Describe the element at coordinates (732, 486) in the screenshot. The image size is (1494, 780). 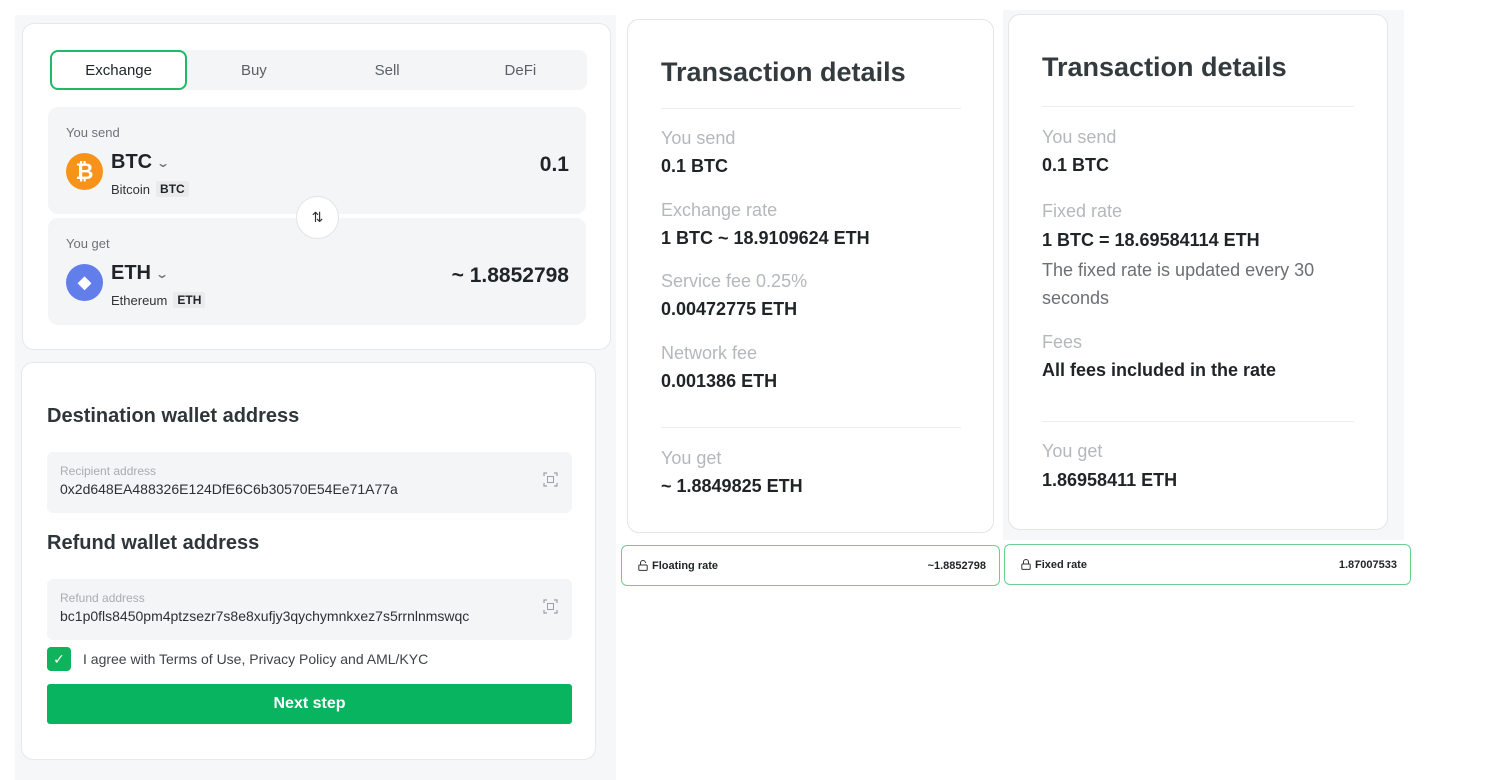
I see `you-get-value: ~ 1.8849825 ETH` at that location.